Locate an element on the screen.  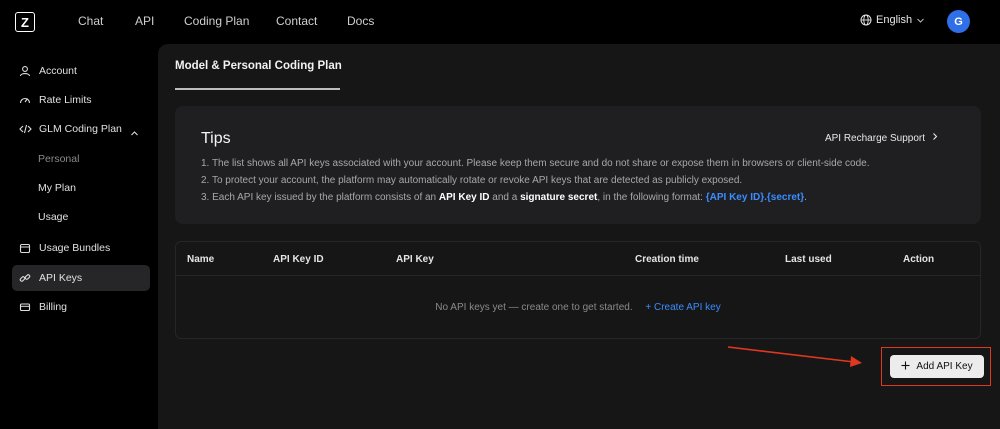
sidebar-item-label: GLM Coding Plan is located at coordinates (80, 129).